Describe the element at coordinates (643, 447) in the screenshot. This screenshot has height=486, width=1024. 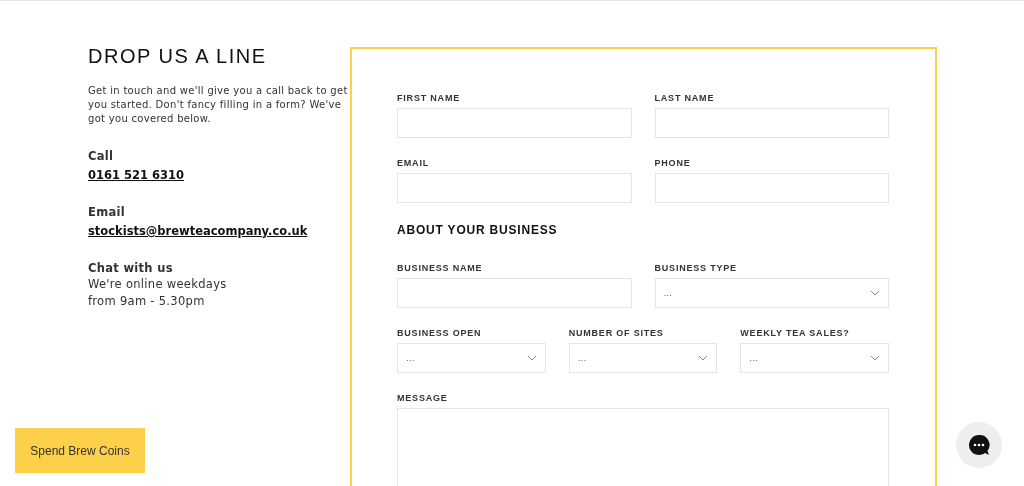
I see `message-field` at that location.